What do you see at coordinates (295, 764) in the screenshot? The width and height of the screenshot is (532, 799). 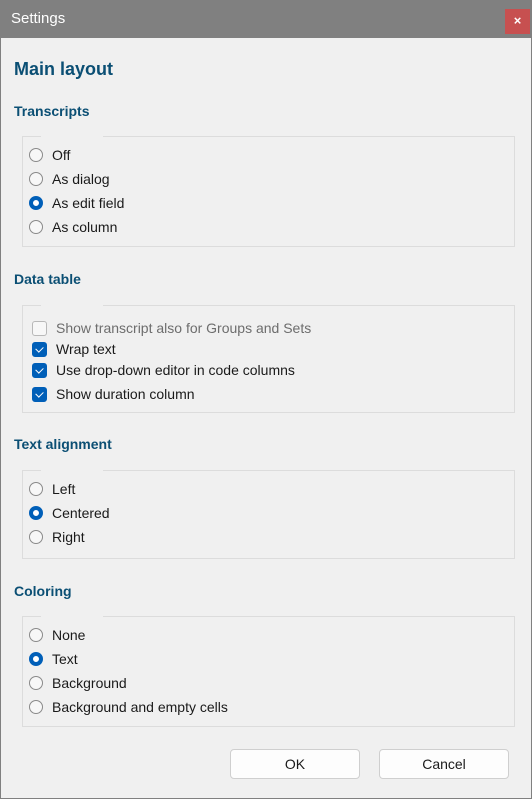 I see `ok-button: OK` at bounding box center [295, 764].